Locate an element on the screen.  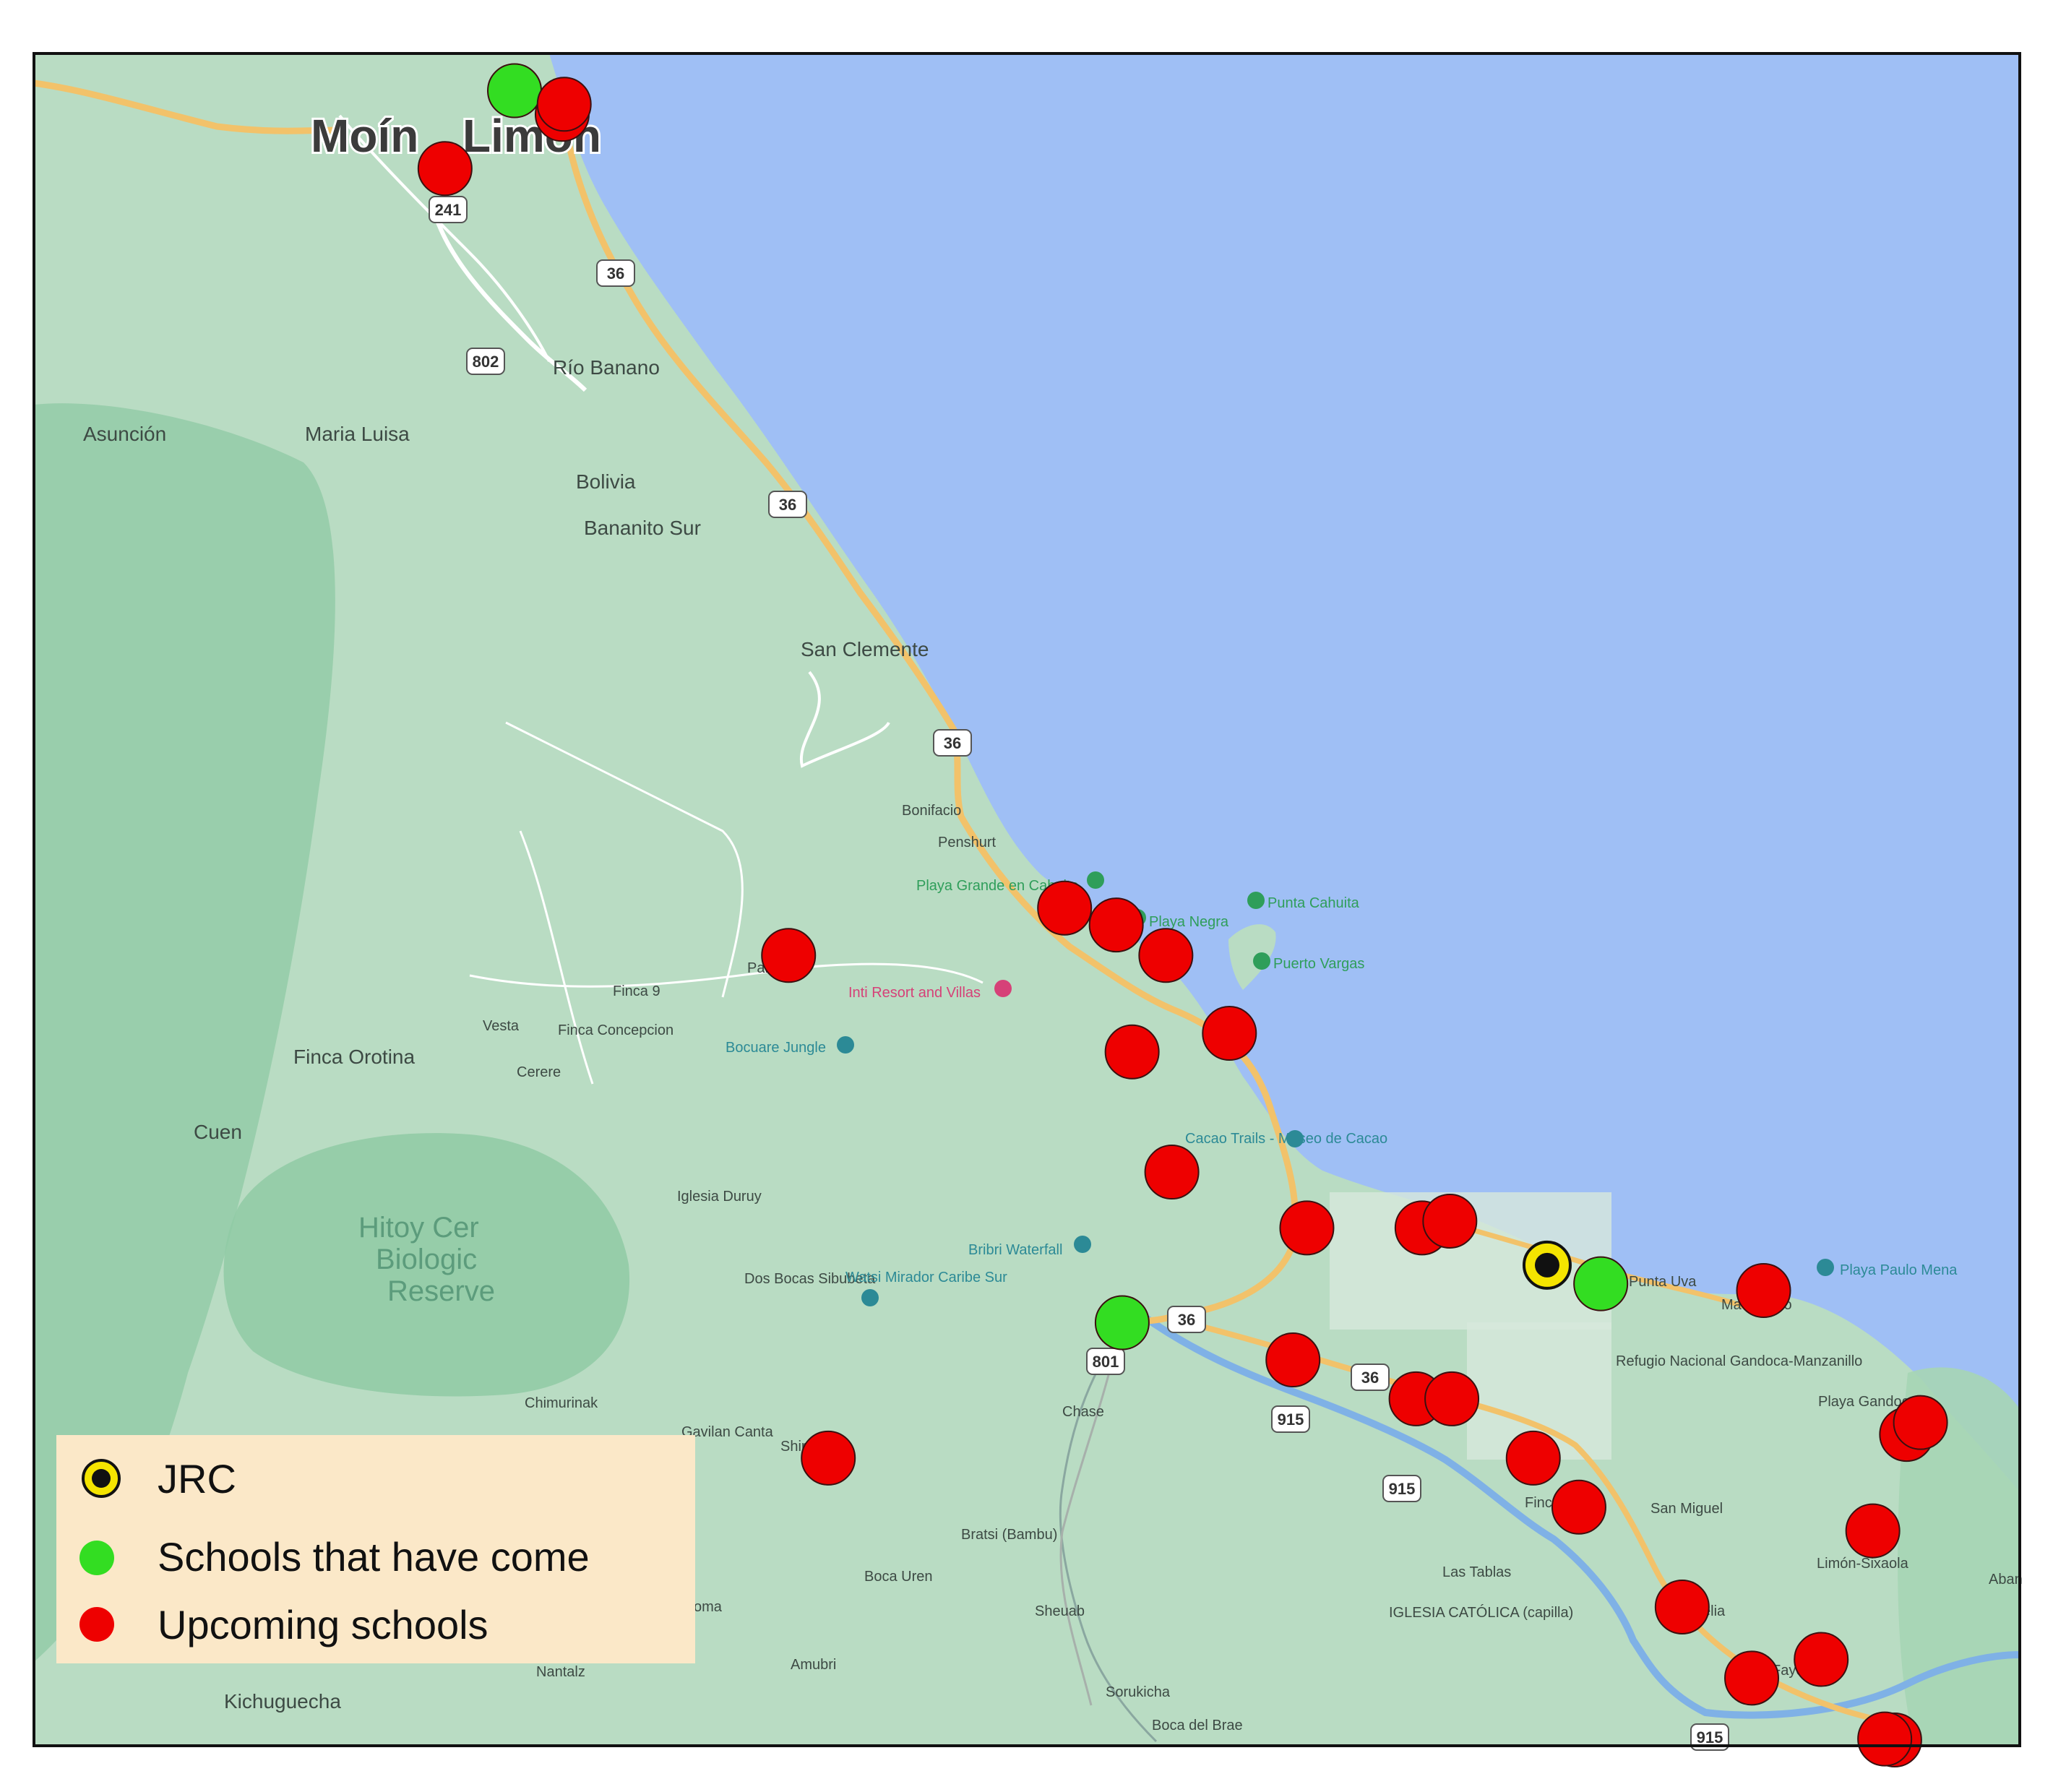
place-label: Finca 9 is located at coordinates (636, 991).